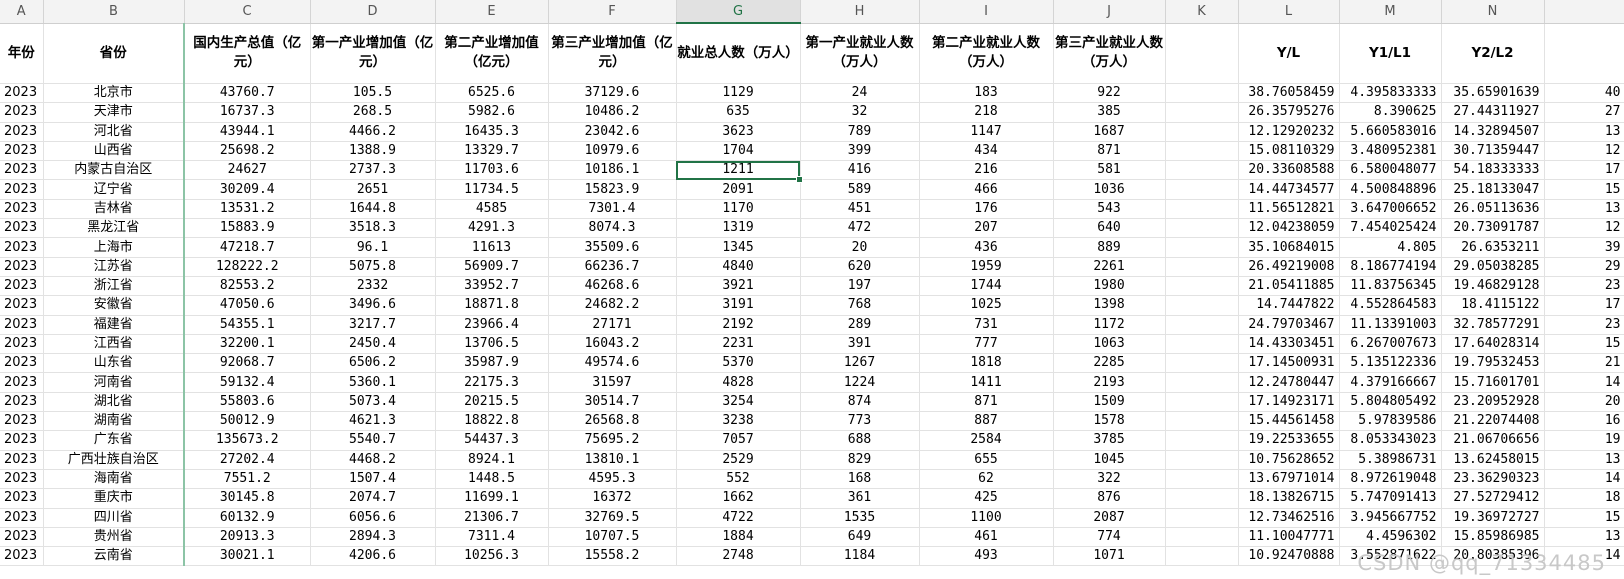  I want to click on cell: 山西省, so click(114, 151).